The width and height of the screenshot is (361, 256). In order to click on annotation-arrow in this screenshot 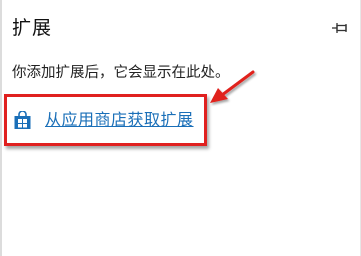, I will do `click(232, 86)`.